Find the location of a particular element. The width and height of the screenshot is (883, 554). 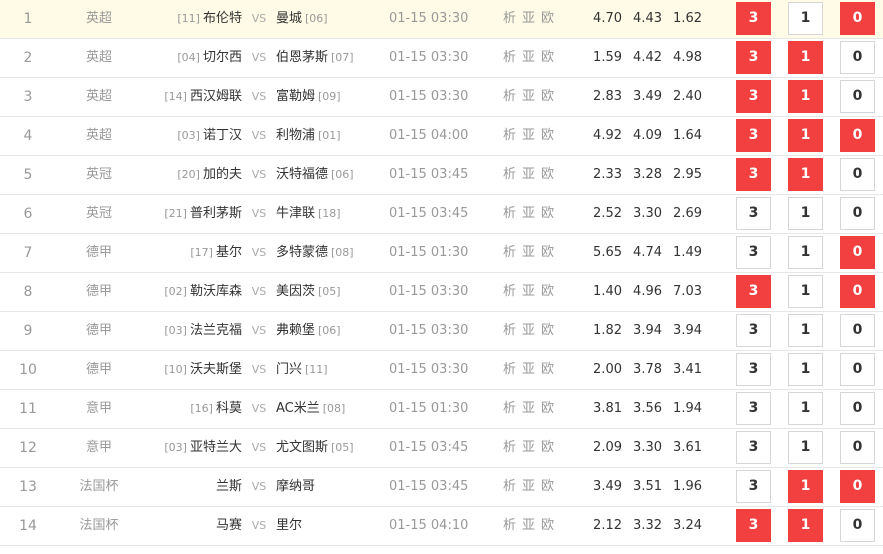

home-team-name: 普利茅斯 is located at coordinates (216, 213).